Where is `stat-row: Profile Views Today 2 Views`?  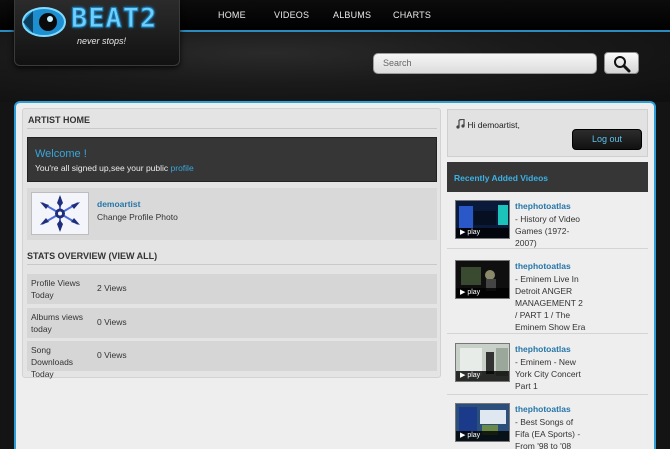 stat-row: Profile Views Today 2 Views is located at coordinates (232, 289).